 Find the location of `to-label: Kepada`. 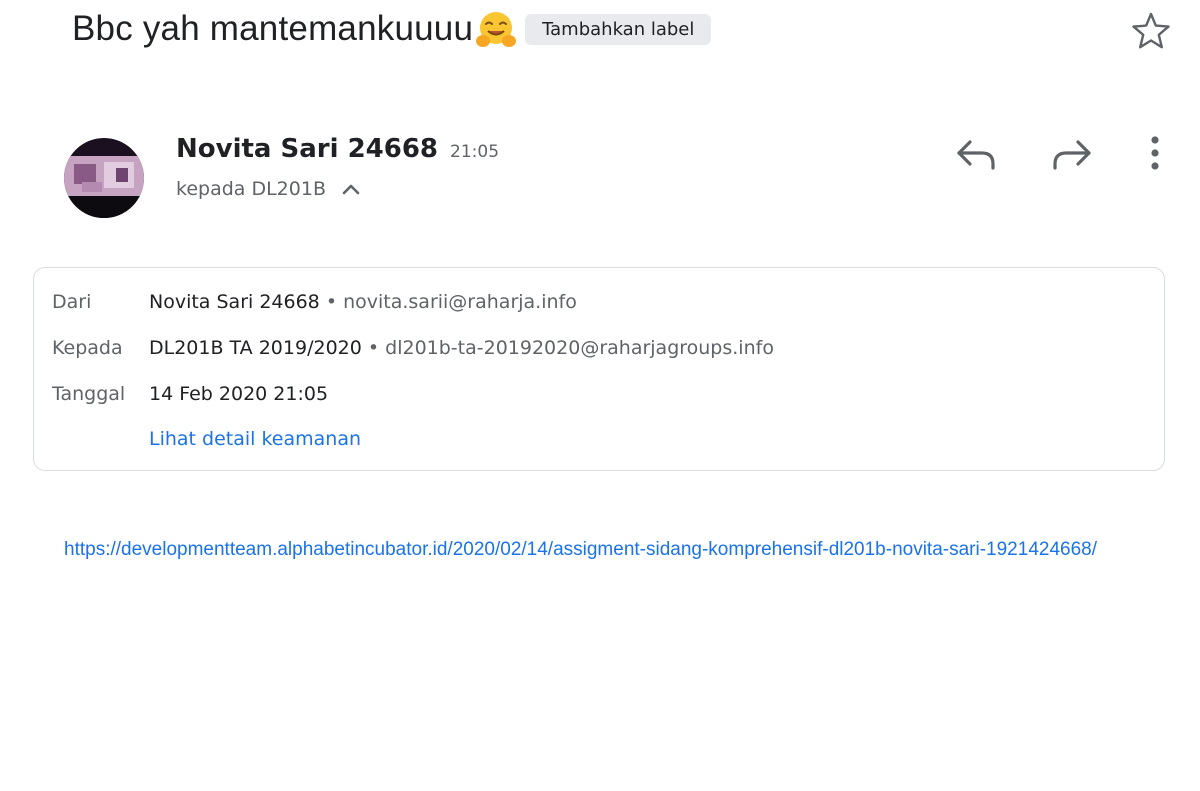

to-label: Kepada is located at coordinates (87, 348).